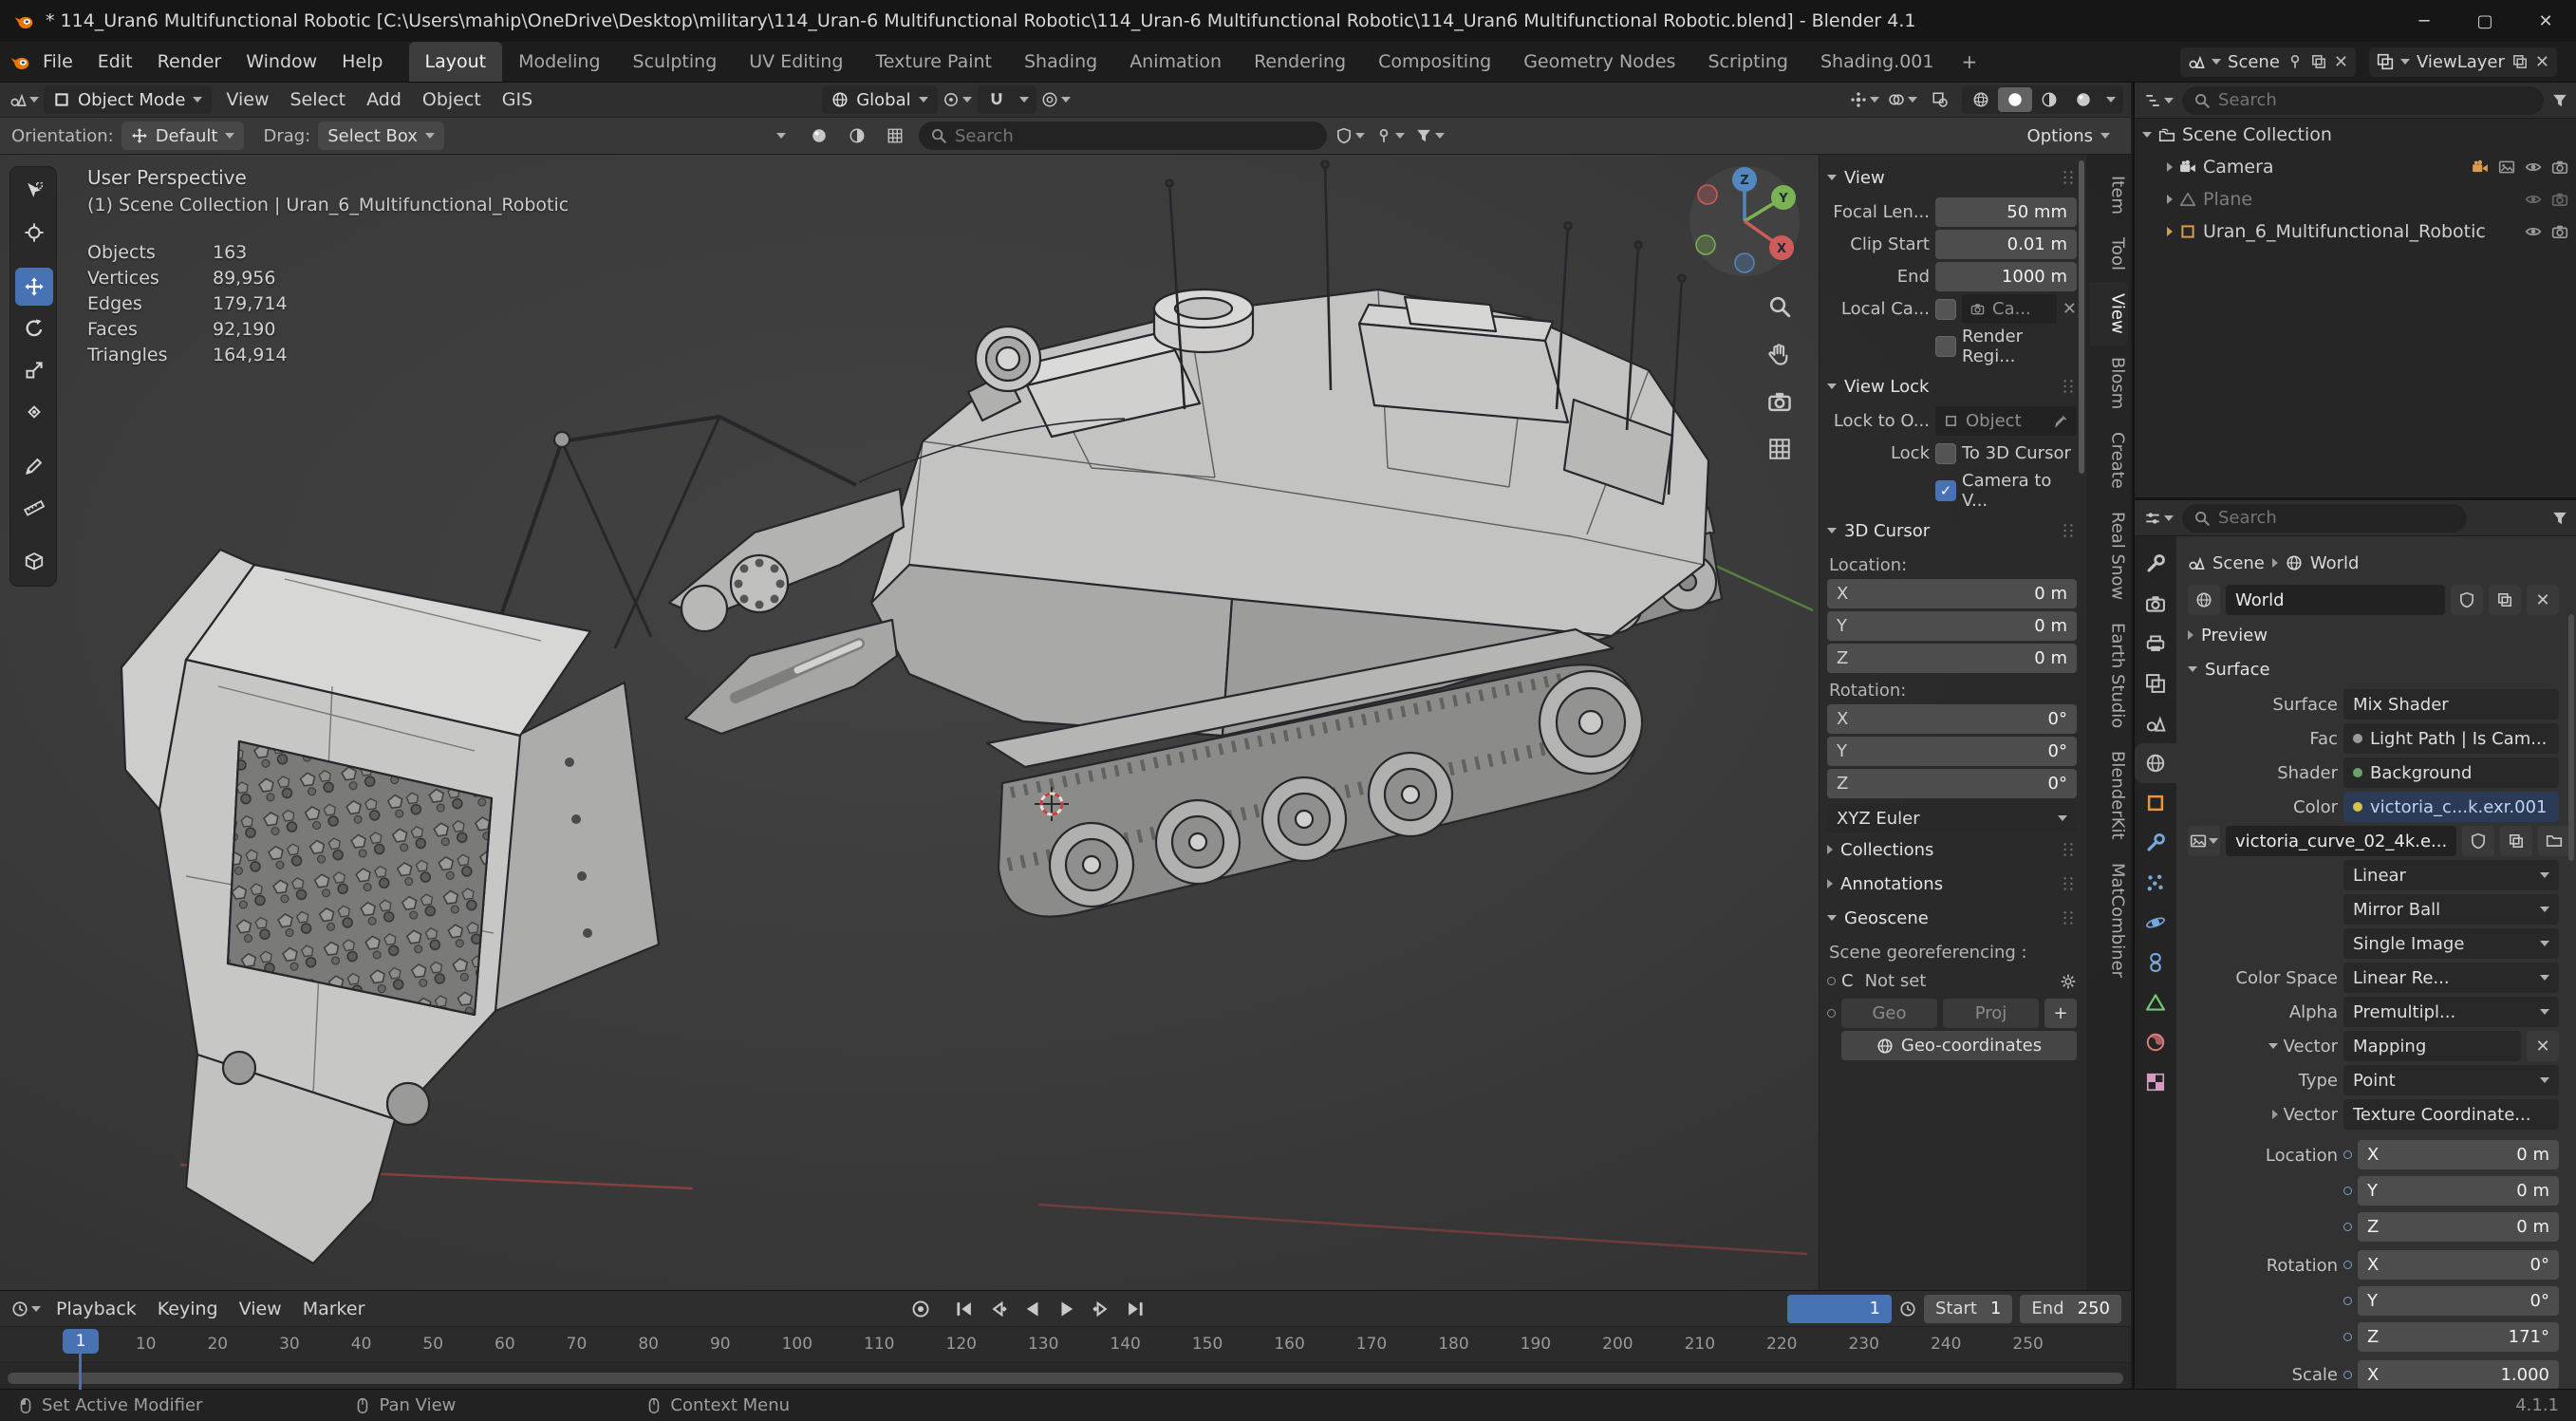  Describe the element at coordinates (1123, 136) in the screenshot. I see `tool-search` at that location.